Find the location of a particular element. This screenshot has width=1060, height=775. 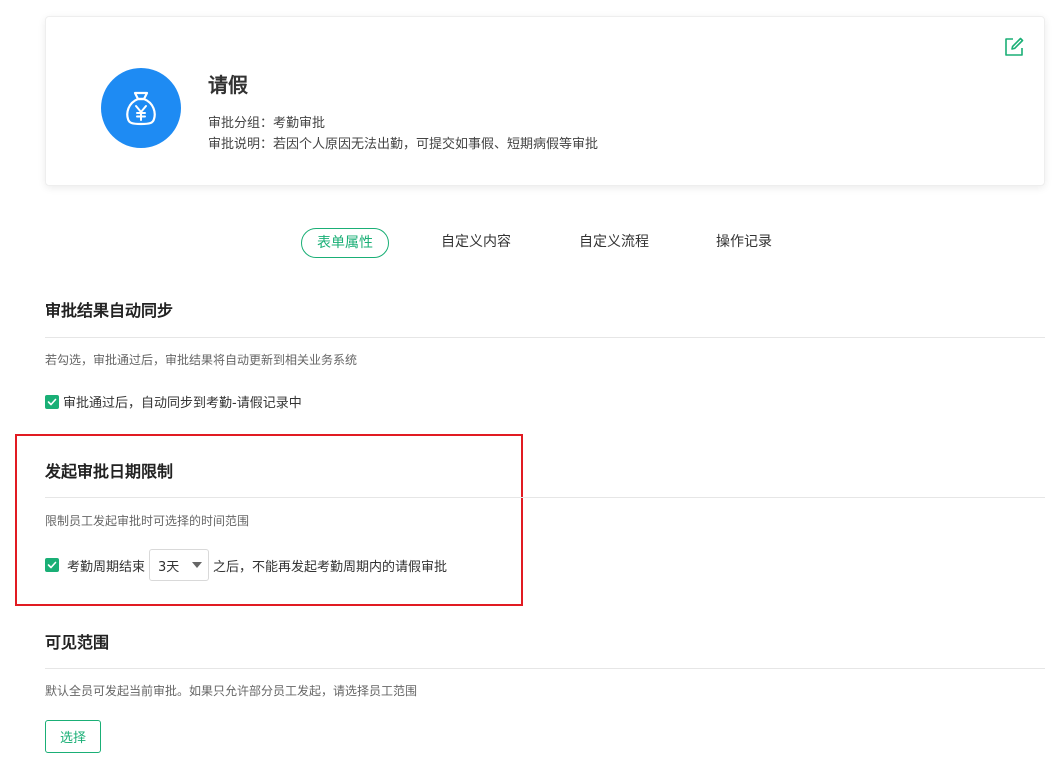

edit-button is located at coordinates (1014, 47).